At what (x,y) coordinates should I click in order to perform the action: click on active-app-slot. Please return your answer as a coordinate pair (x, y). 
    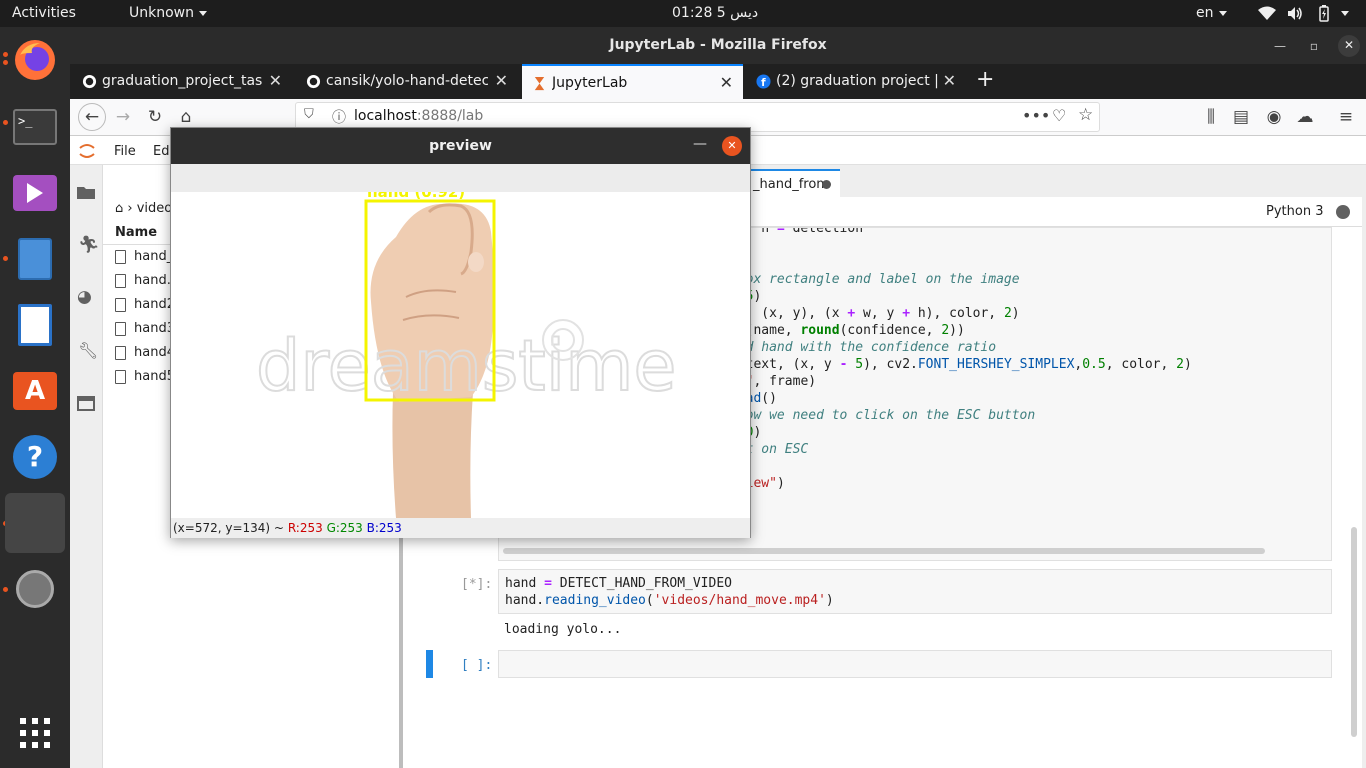
    Looking at the image, I should click on (35, 523).